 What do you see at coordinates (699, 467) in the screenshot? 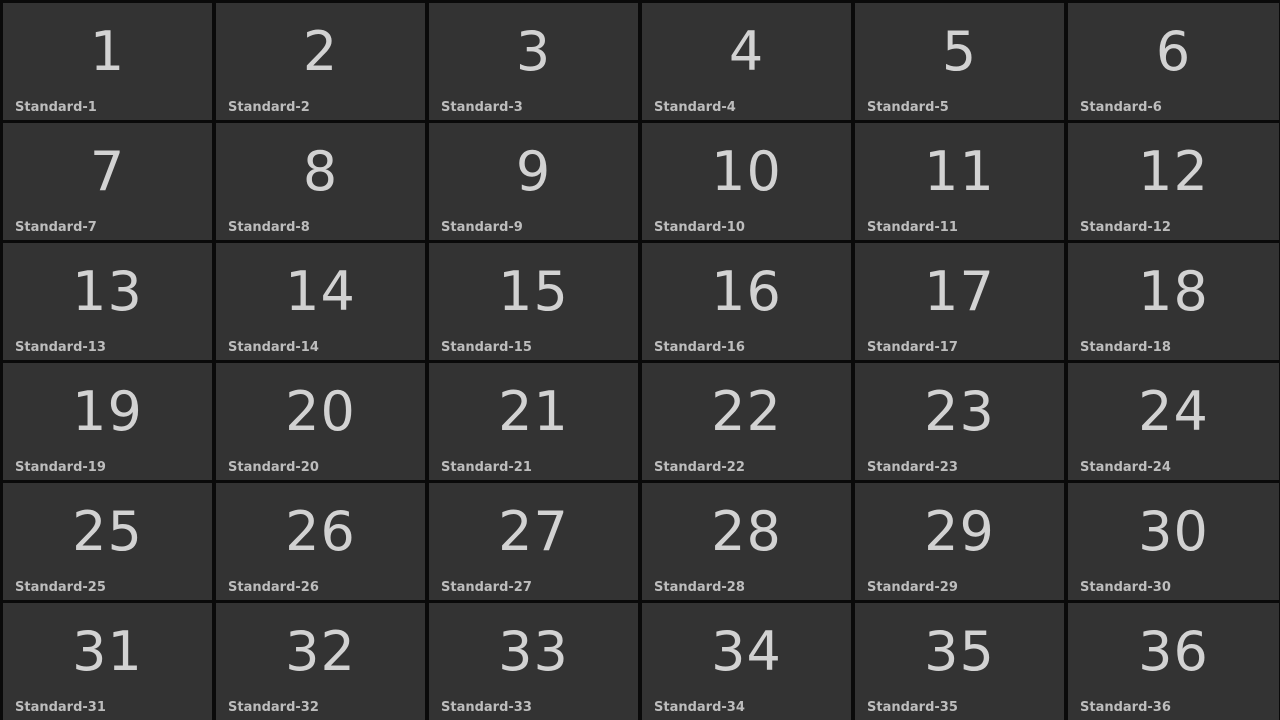
I see `tile-label: Standard-22` at bounding box center [699, 467].